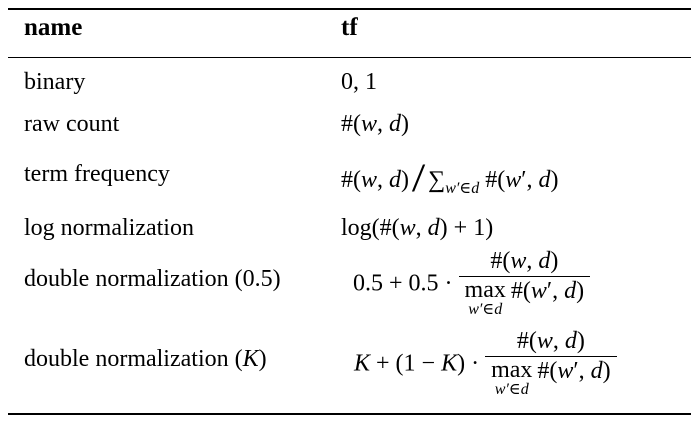 This screenshot has height=421, width=697. What do you see at coordinates (109, 228) in the screenshot?
I see `row-name-log-normalization: log normalization` at bounding box center [109, 228].